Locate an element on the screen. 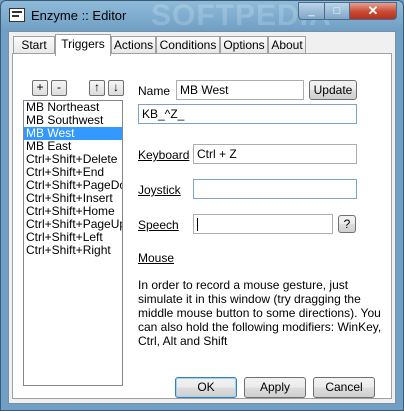 The image size is (404, 411). tab-options: Options is located at coordinates (244, 45).